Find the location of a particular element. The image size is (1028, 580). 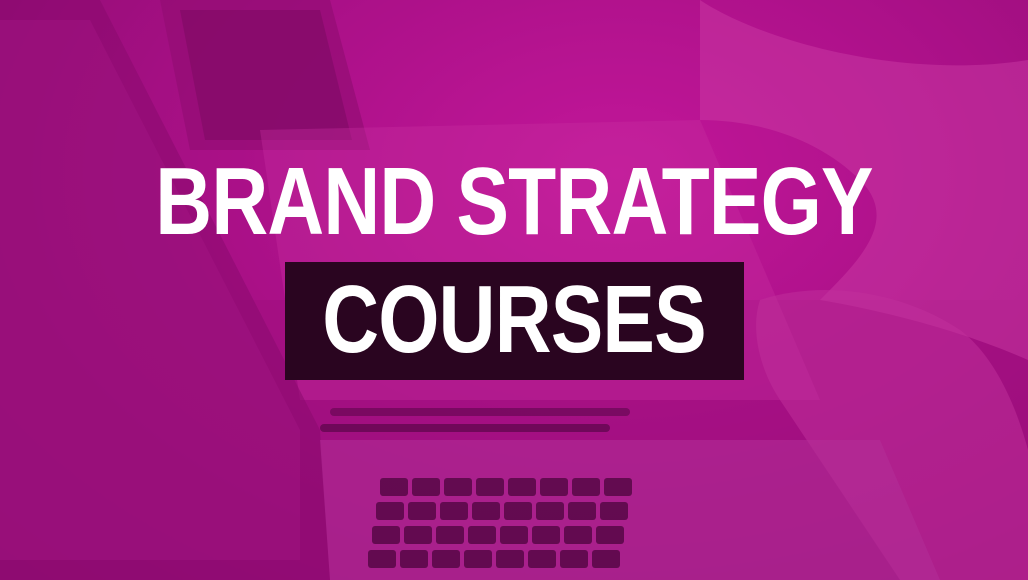

title-line-1: BRAND STRATEGY is located at coordinates (514, 201).